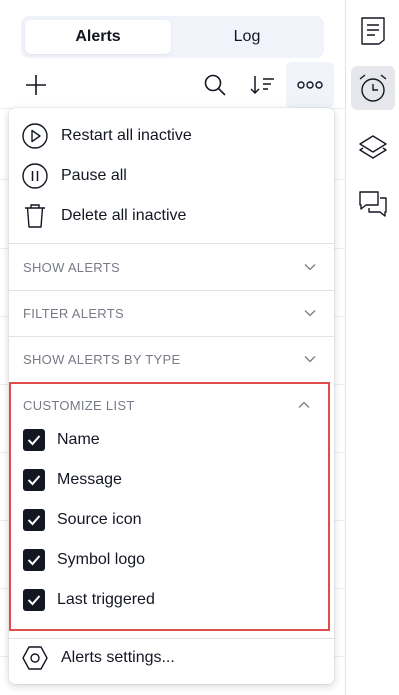 The height and width of the screenshot is (695, 399). I want to click on option-label: Message, so click(89, 479).